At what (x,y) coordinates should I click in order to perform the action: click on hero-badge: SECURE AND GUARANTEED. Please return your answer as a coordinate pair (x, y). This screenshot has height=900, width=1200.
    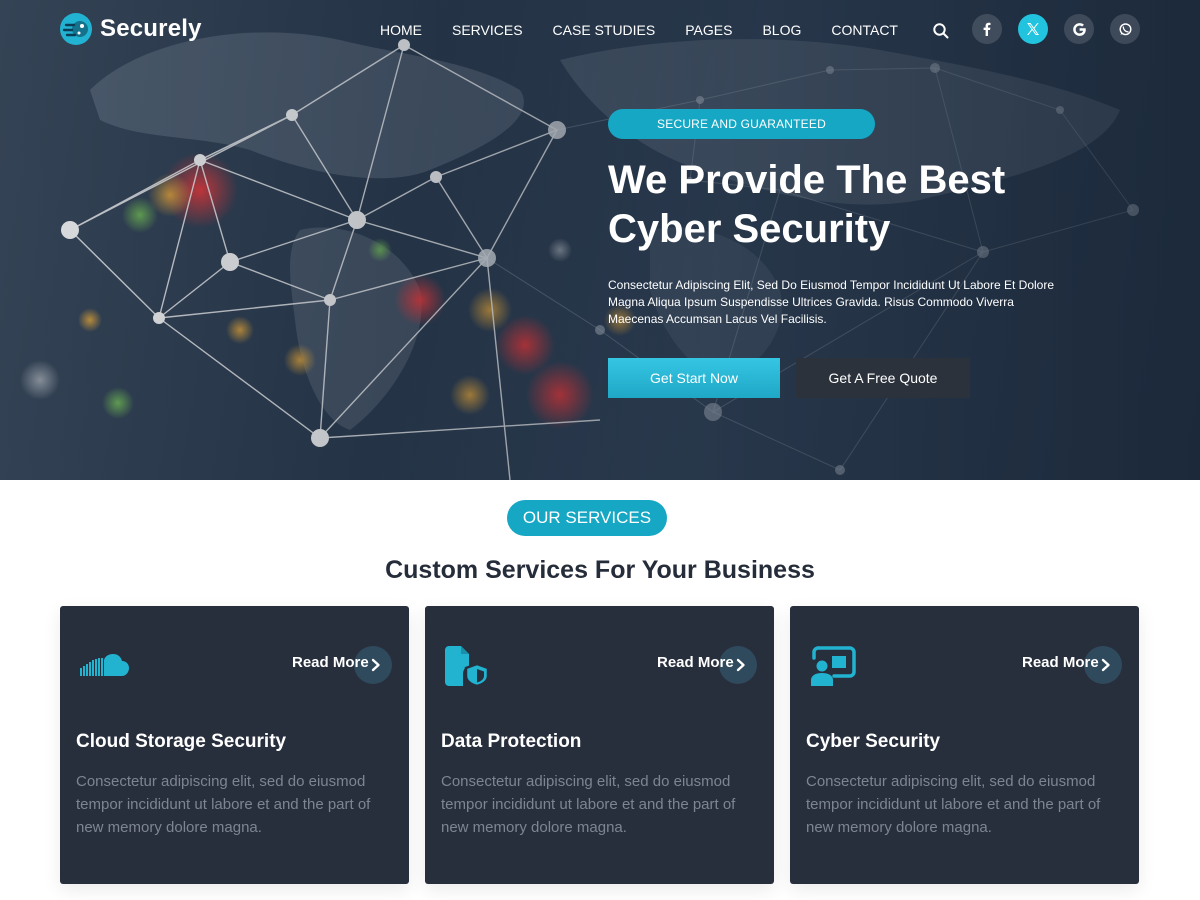
    Looking at the image, I should click on (741, 124).